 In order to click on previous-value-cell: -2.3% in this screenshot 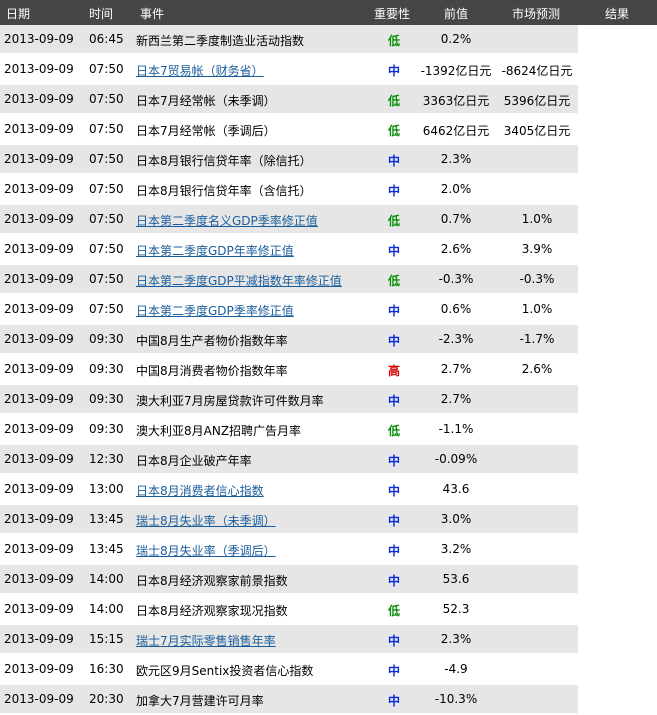, I will do `click(456, 339)`.